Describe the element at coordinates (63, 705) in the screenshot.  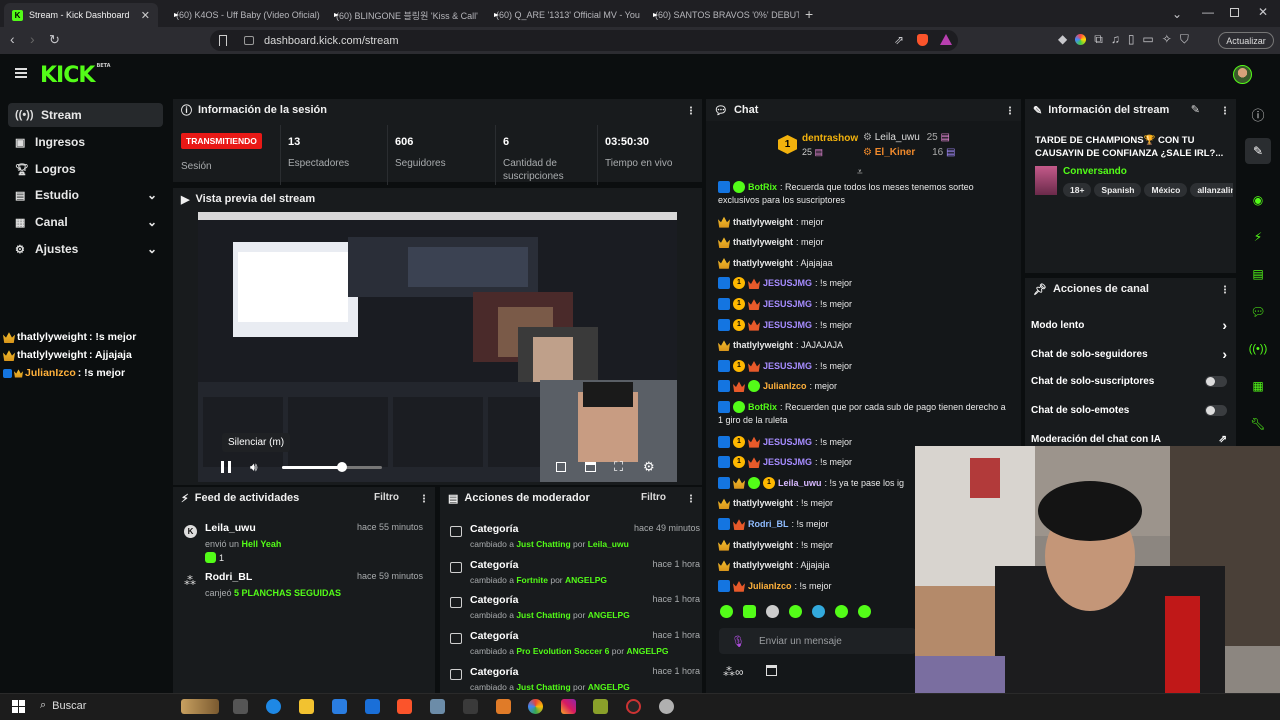
I see `taskbar-search: ⌕ Buscar` at that location.